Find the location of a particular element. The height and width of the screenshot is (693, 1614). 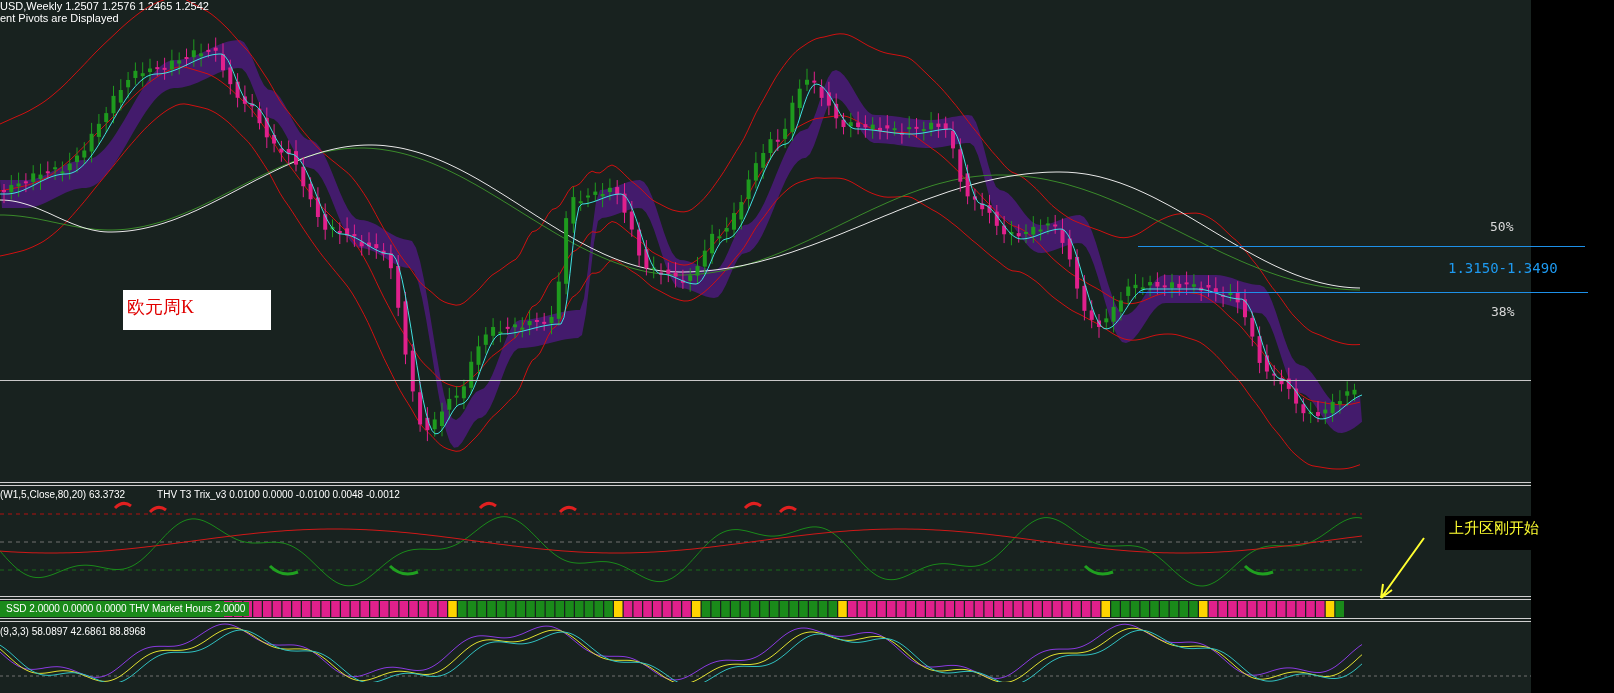

arrow-icon is located at coordinates (1402, 568).